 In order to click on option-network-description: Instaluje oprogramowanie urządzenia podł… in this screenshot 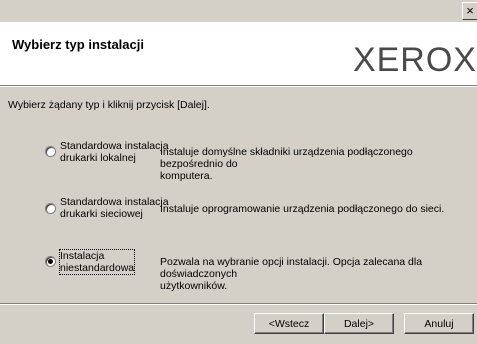, I will do `click(315, 209)`.